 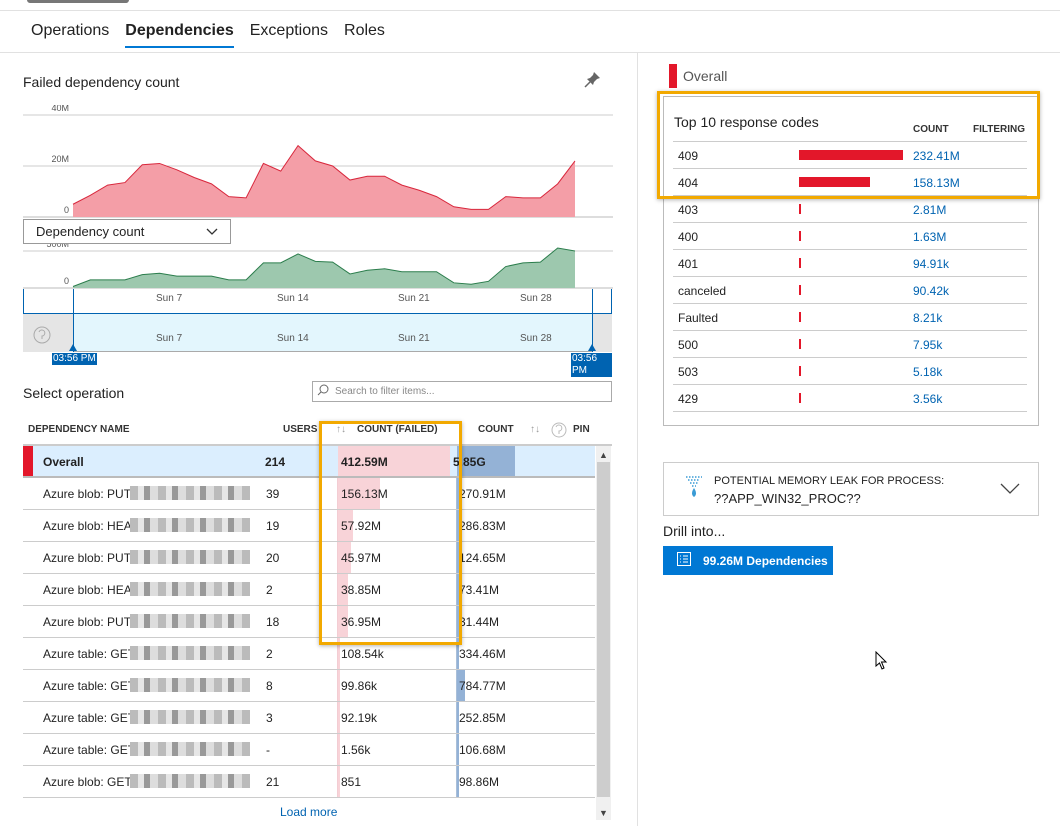 I want to click on time-end-label: 03:56 PM, so click(x=591, y=365).